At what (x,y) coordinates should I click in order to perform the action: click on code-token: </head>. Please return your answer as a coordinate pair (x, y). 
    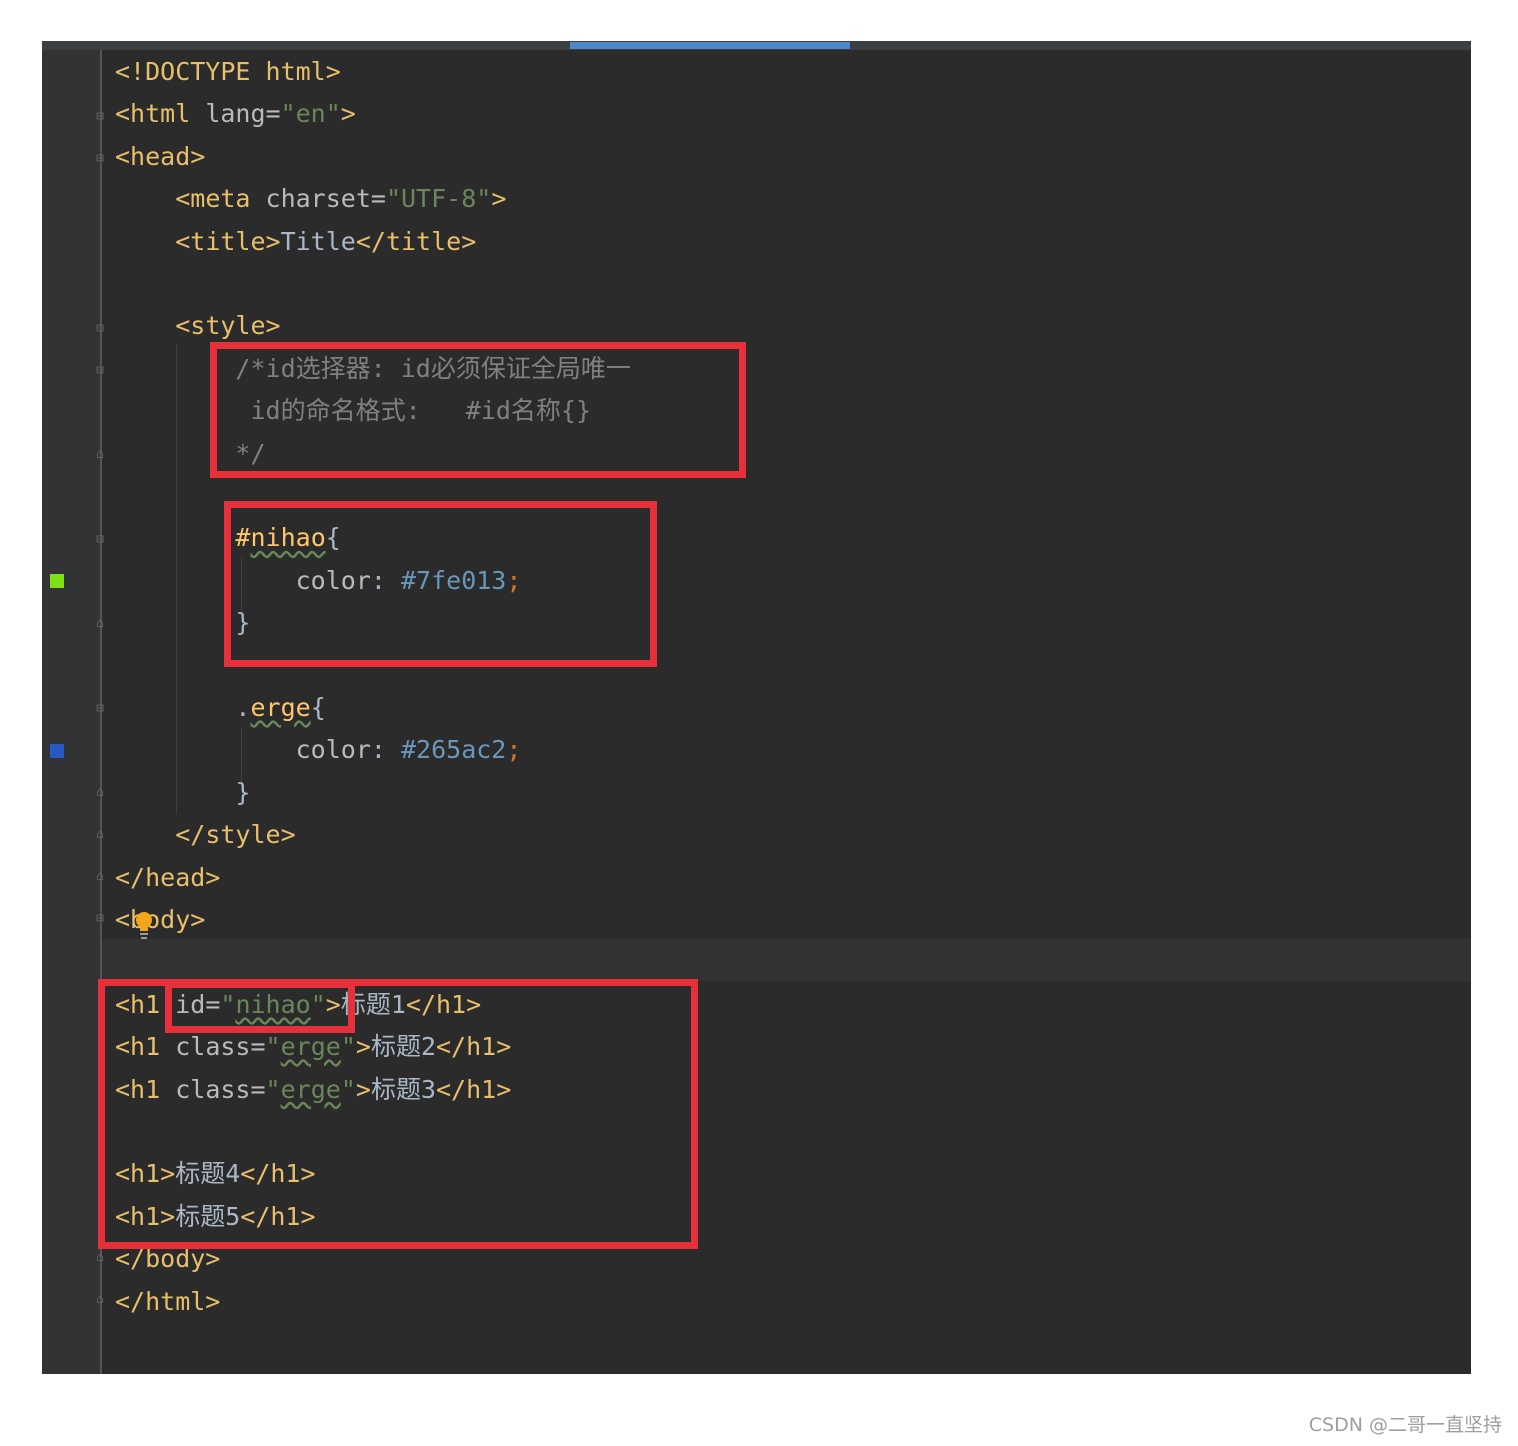
    Looking at the image, I should click on (168, 877).